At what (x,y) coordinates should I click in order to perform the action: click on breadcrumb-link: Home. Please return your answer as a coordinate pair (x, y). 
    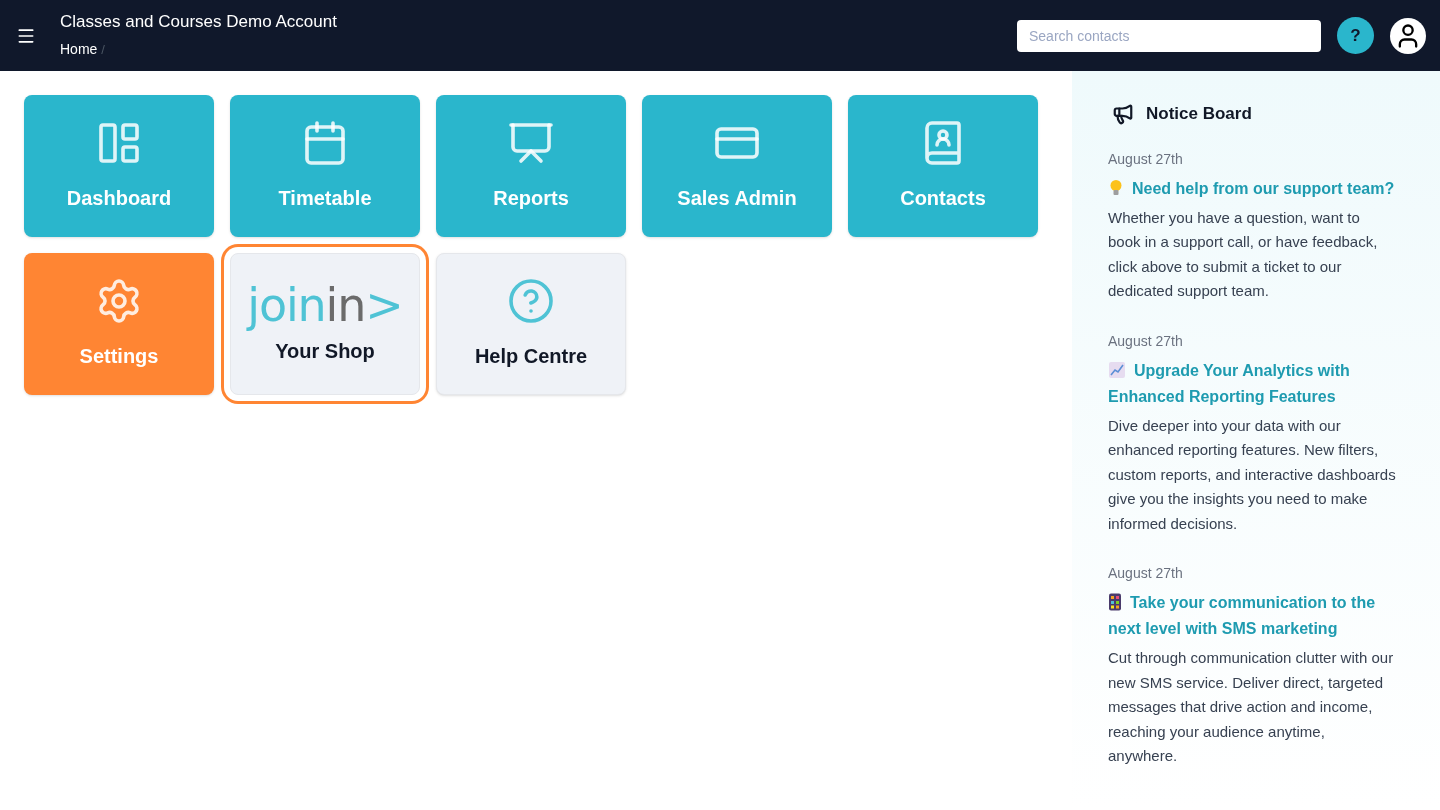
    Looking at the image, I should click on (79, 49).